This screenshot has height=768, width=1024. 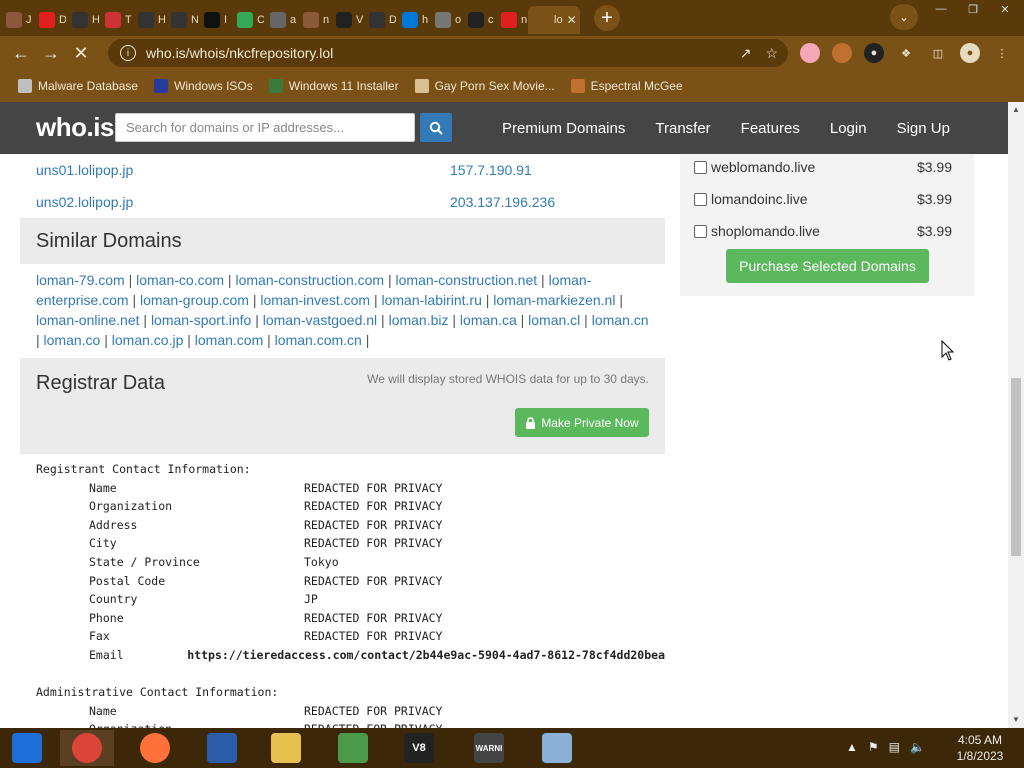 I want to click on similar-domain-link: loman.cn, so click(x=620, y=320).